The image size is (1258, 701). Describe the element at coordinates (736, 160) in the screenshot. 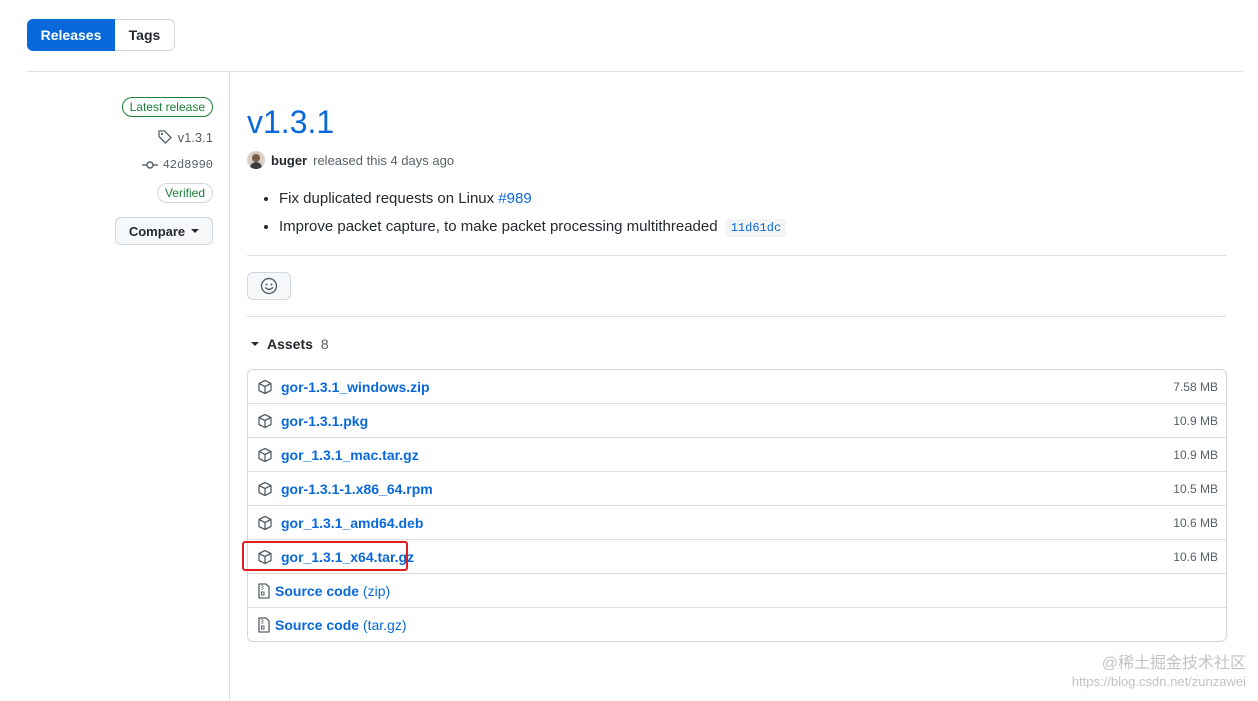

I see `release-byline: buger released this 4 days ago` at that location.